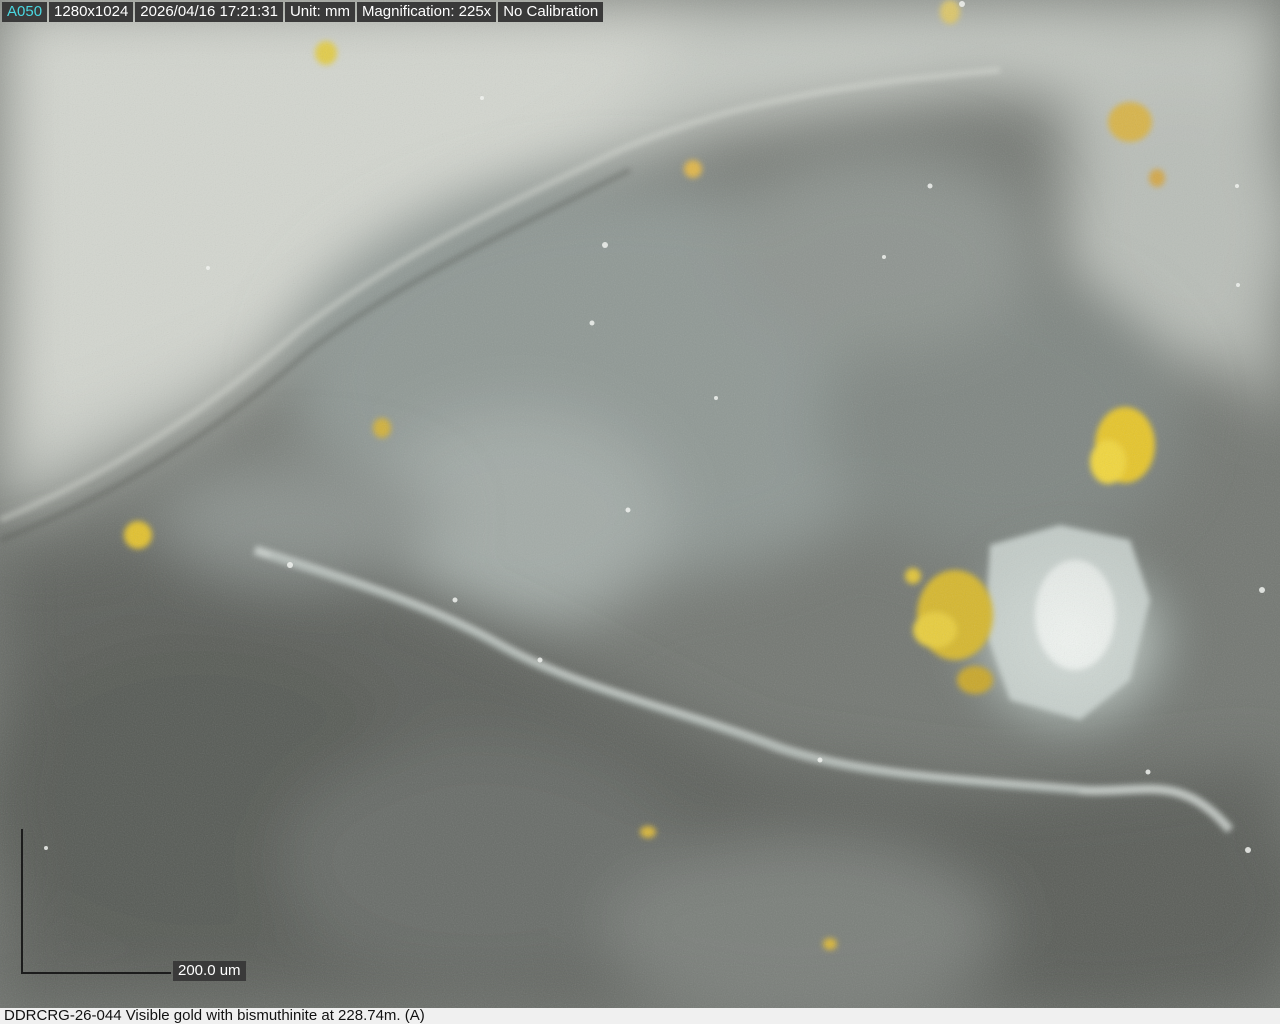  What do you see at coordinates (96, 973) in the screenshot?
I see `scale-bar-horizontal-line` at bounding box center [96, 973].